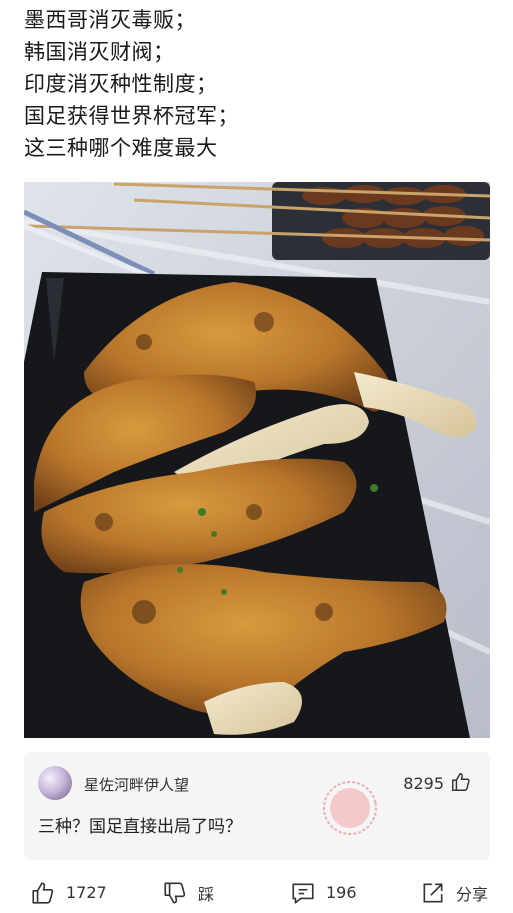  I want to click on dislike-label: 踩, so click(206, 894).